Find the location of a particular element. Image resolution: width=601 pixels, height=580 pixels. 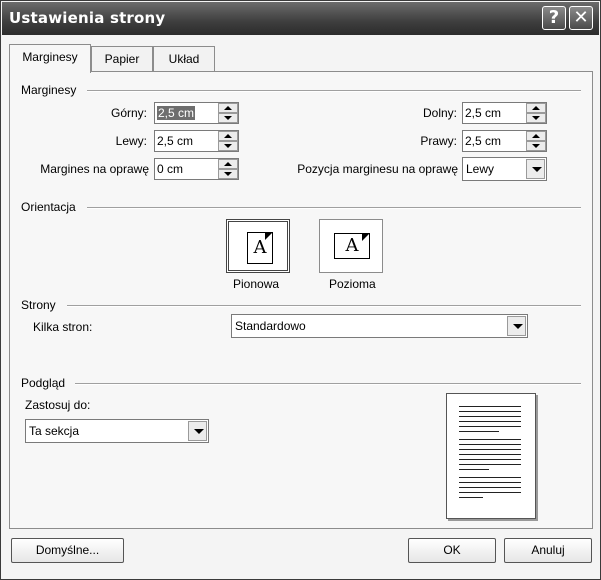

portrait-label: Pionowa is located at coordinates (256, 284).